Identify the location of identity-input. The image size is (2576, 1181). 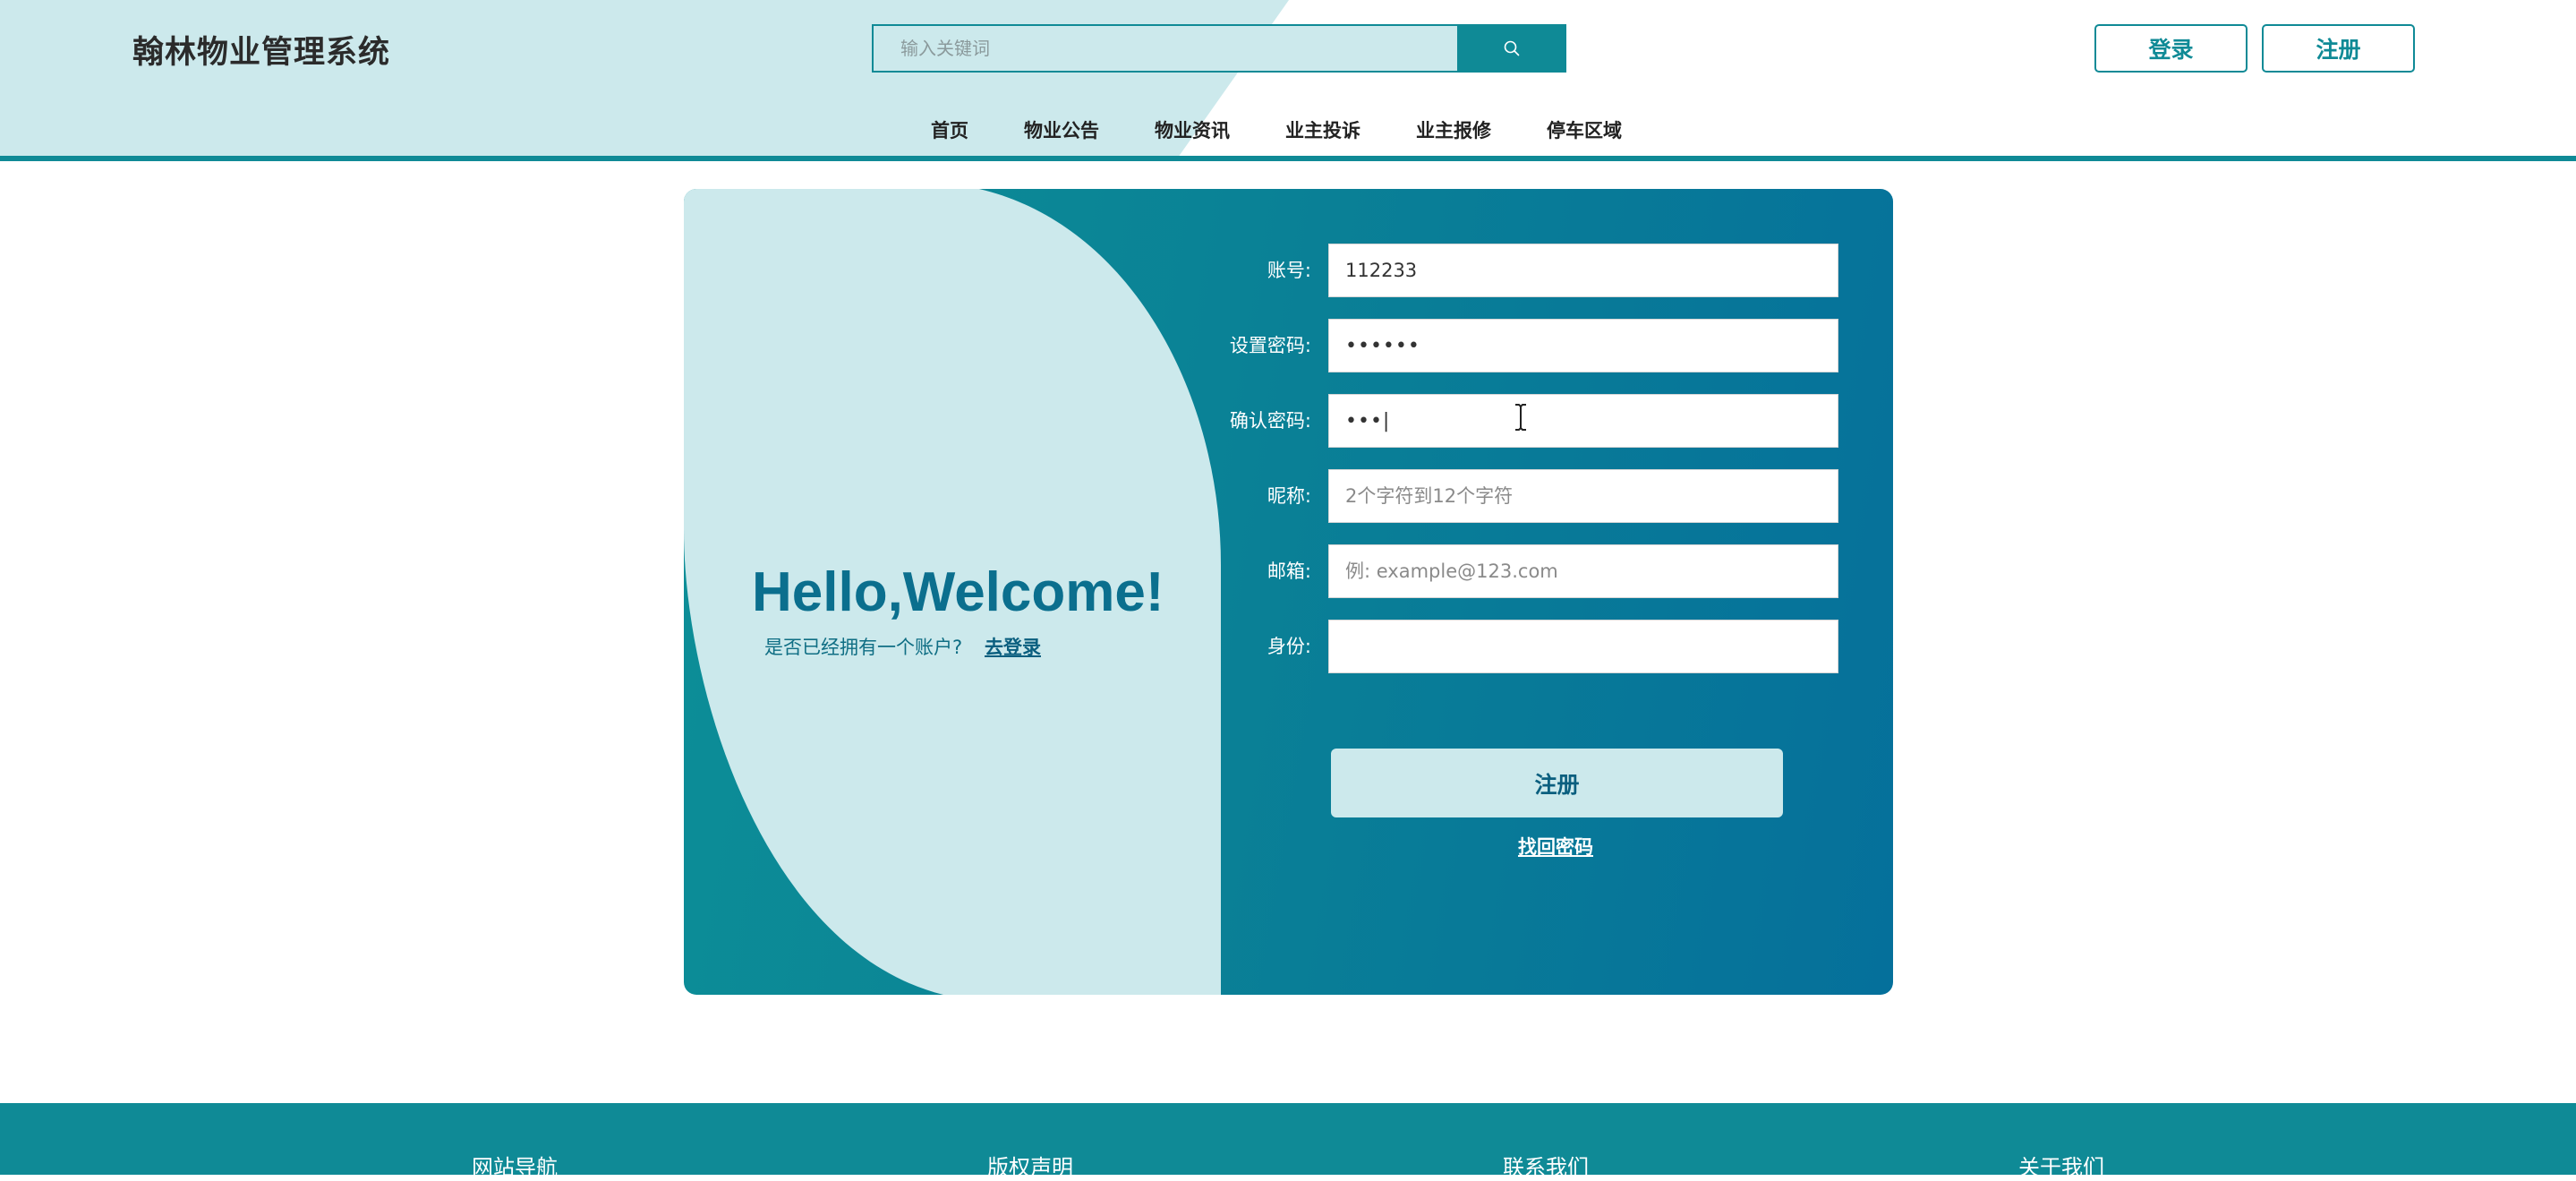
(1583, 646).